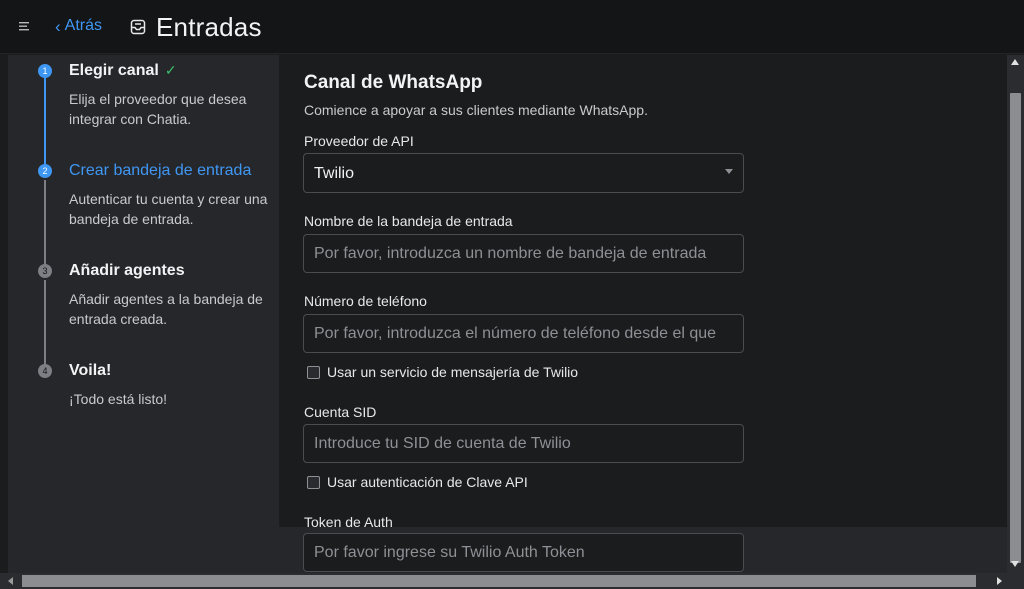  Describe the element at coordinates (90, 370) in the screenshot. I see `step-title: Voila!` at that location.